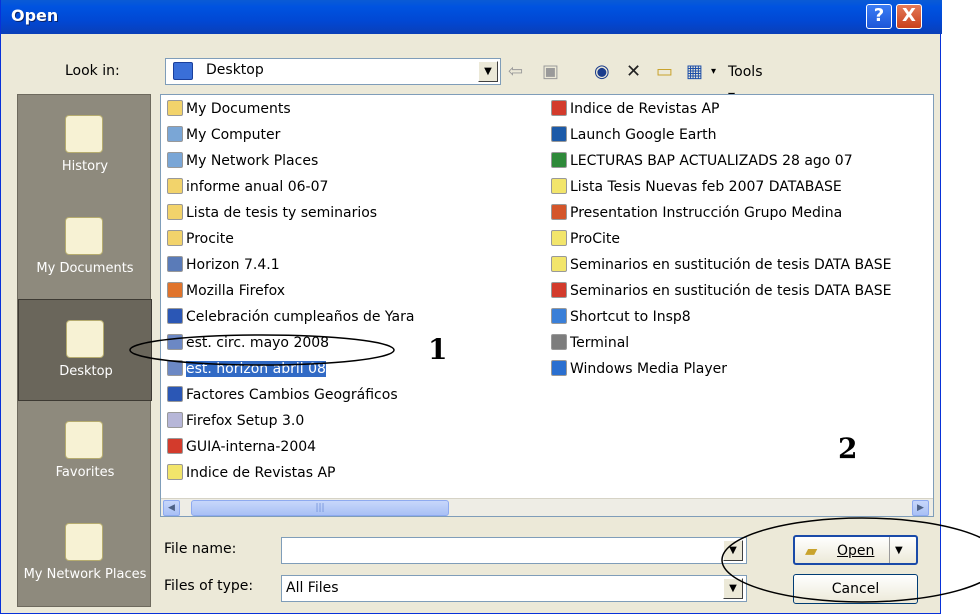 The width and height of the screenshot is (980, 614). What do you see at coordinates (438, 349) in the screenshot?
I see `annotation-label-1: 1` at bounding box center [438, 349].